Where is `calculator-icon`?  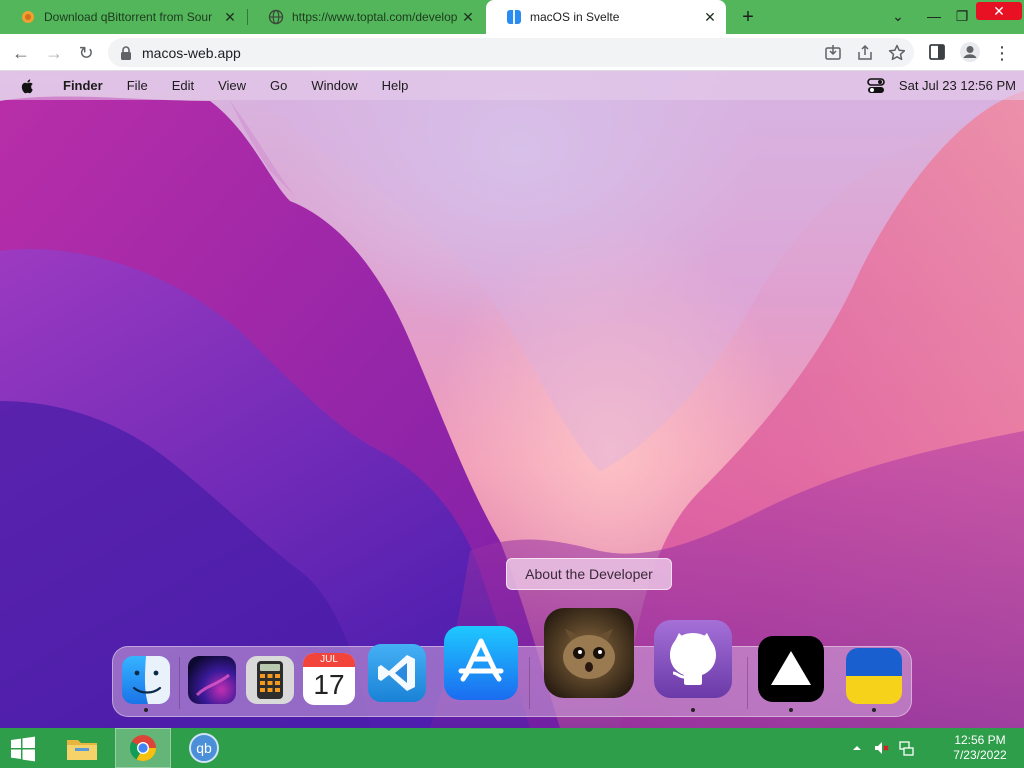
calculator-icon is located at coordinates (270, 680).